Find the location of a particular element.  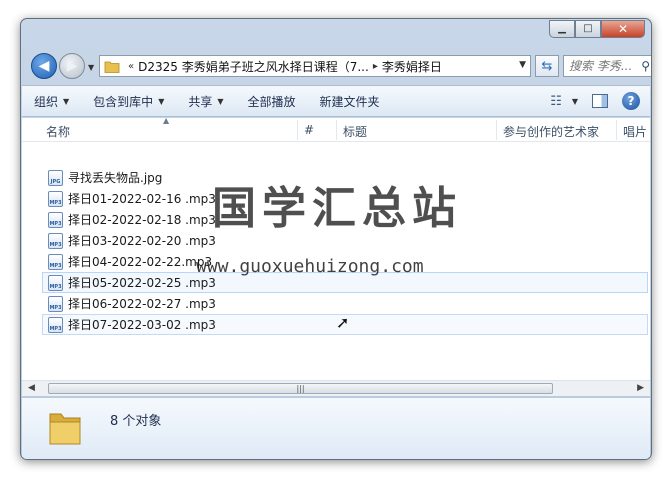

address-bar: « D2325 李秀娟弟子班之风水择日课程（7... ▸ 李秀娟择日 ▼ is located at coordinates (315, 66).